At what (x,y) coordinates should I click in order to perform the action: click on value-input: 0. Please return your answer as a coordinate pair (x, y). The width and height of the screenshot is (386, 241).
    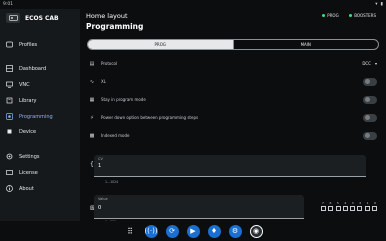
    Looking at the image, I should click on (100, 208).